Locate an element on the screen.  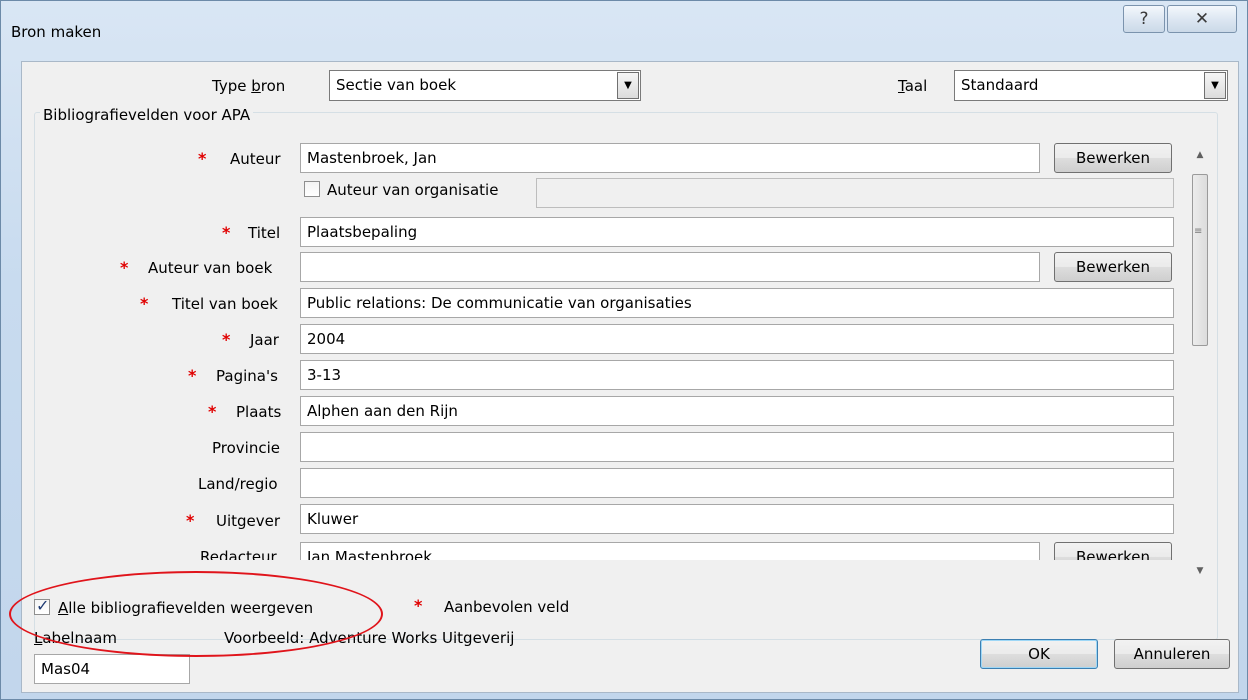
language-label: Taal is located at coordinates (913, 86).